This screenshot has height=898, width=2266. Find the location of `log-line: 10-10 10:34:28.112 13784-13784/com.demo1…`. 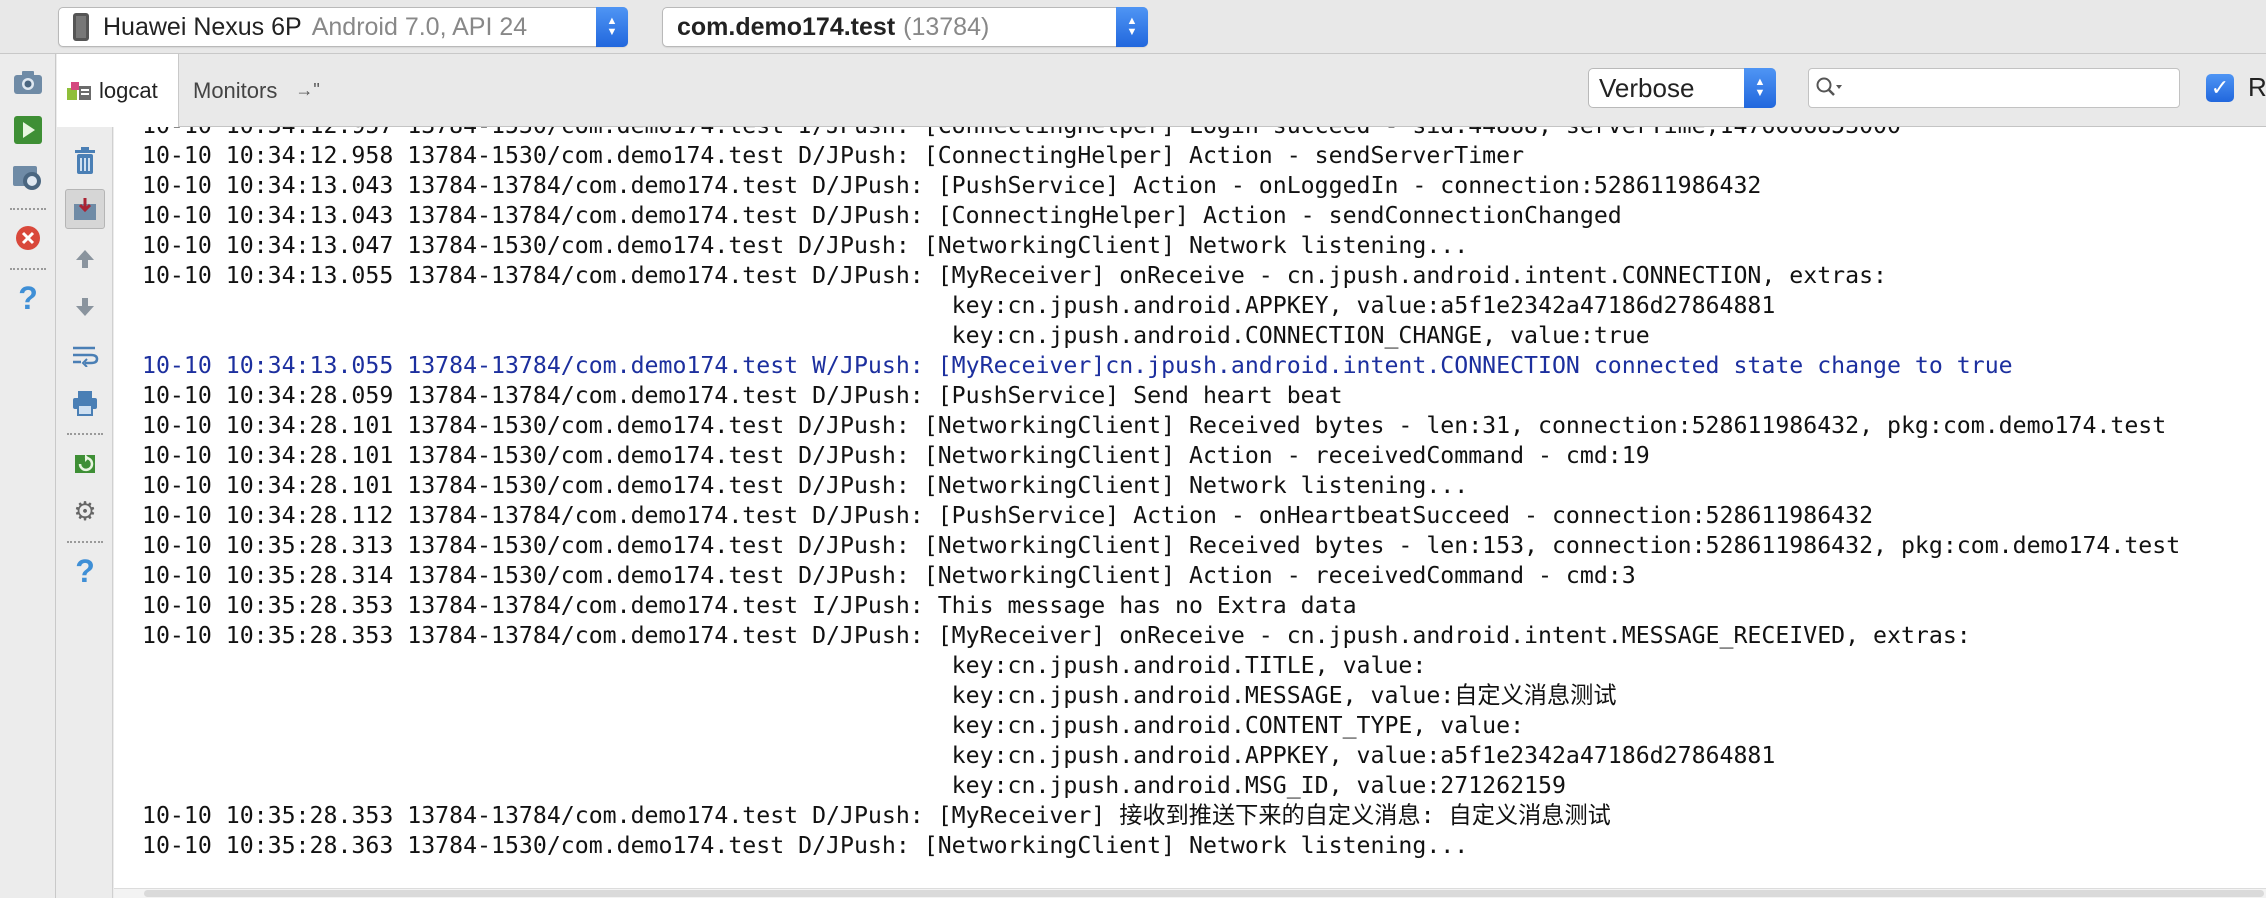

log-line: 10-10 10:34:28.112 13784-13784/com.demo1… is located at coordinates (1008, 515).